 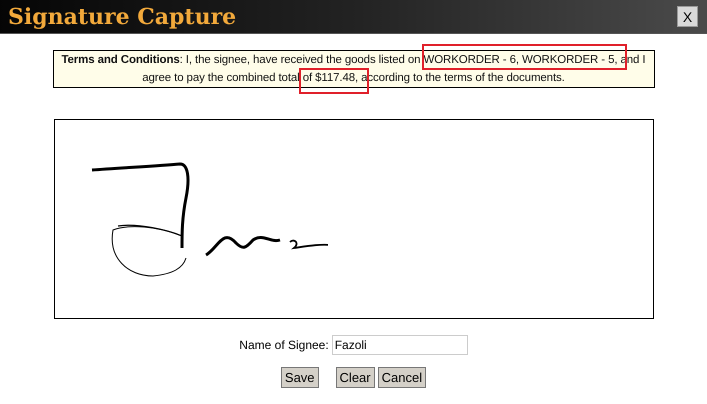 I want to click on action-button: Save, so click(x=299, y=377).